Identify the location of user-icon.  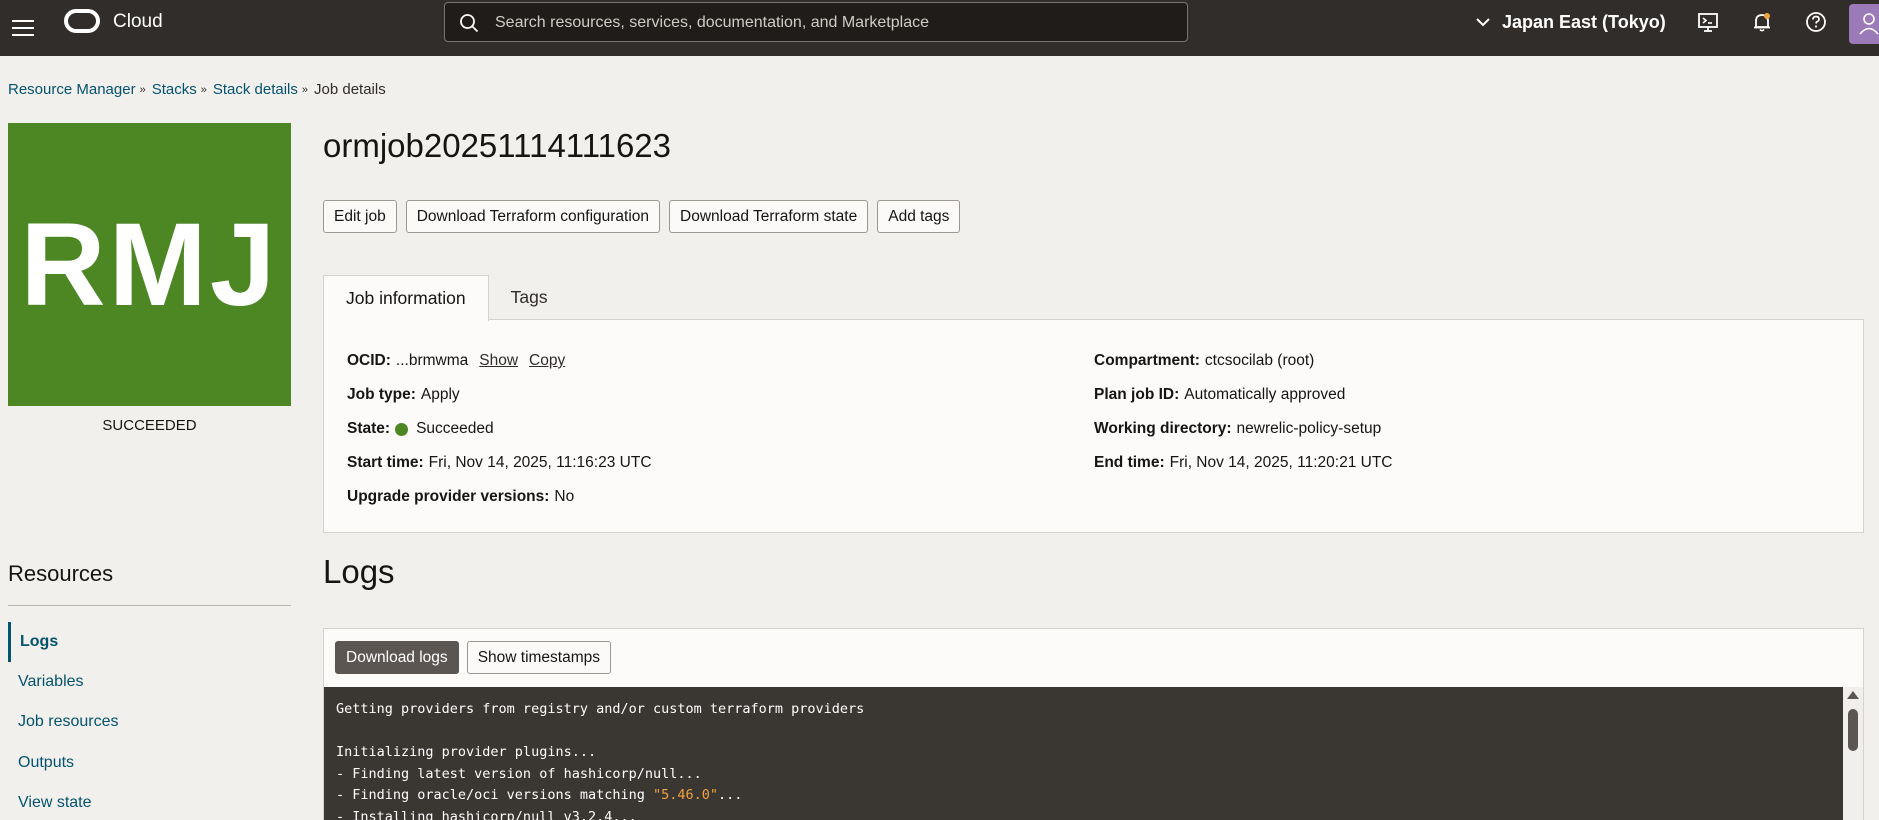
(1864, 24).